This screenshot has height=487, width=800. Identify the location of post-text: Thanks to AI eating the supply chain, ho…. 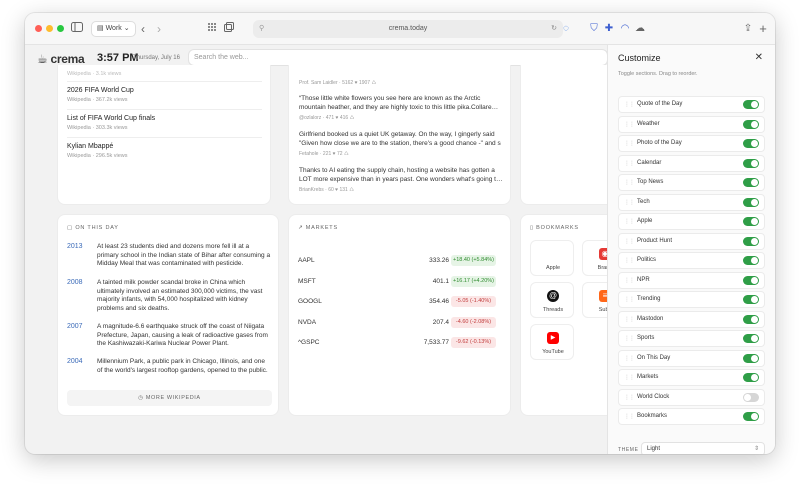
(403, 175).